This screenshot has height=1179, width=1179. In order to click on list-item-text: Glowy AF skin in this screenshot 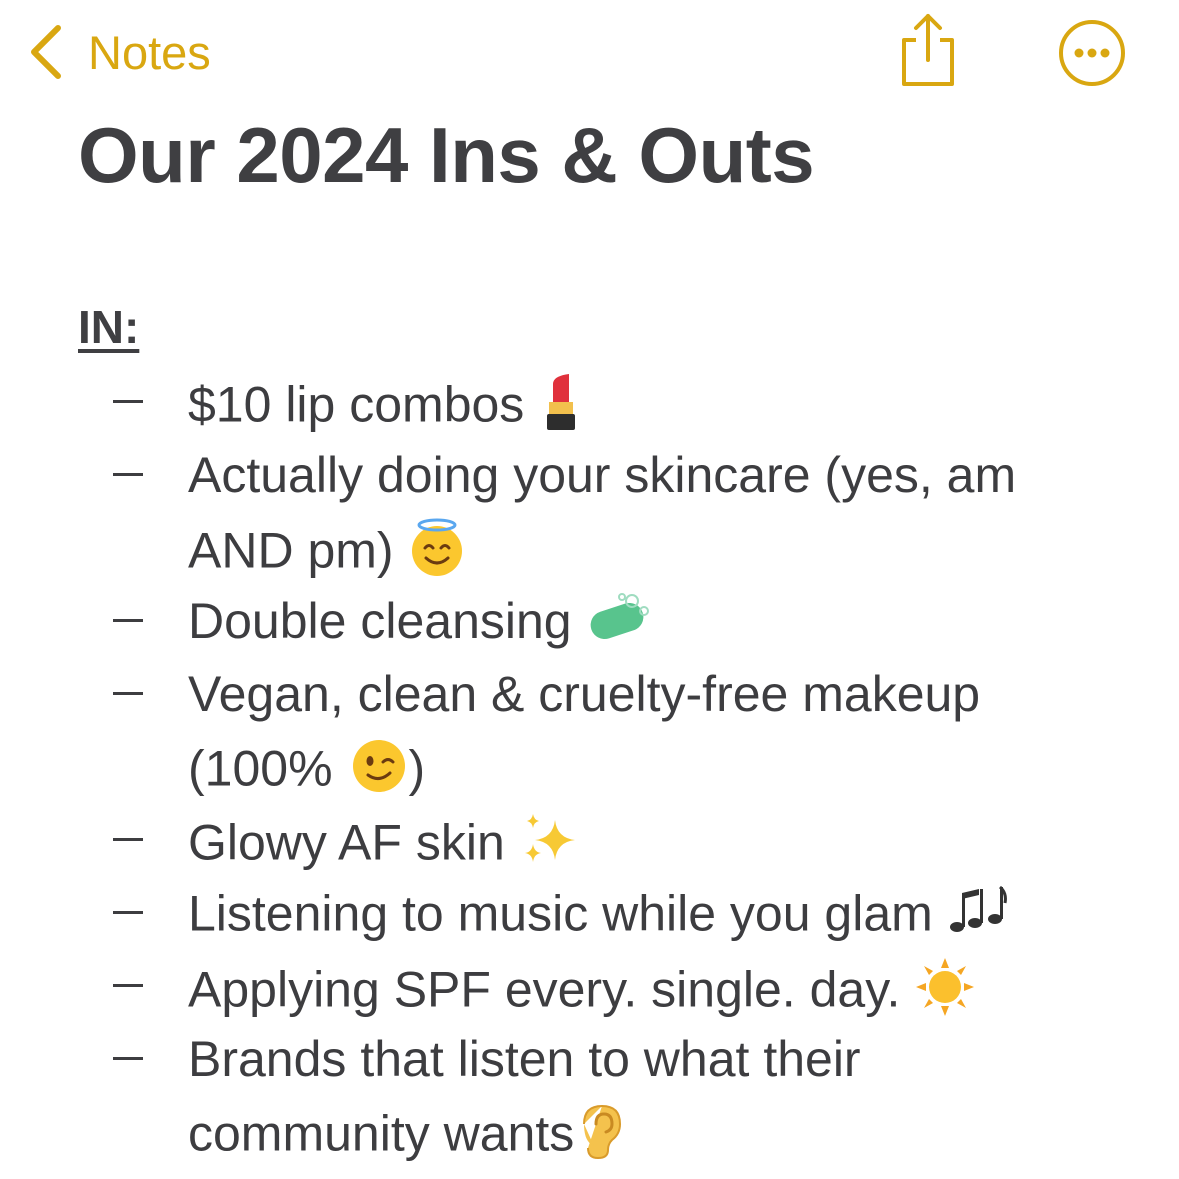, I will do `click(346, 842)`.